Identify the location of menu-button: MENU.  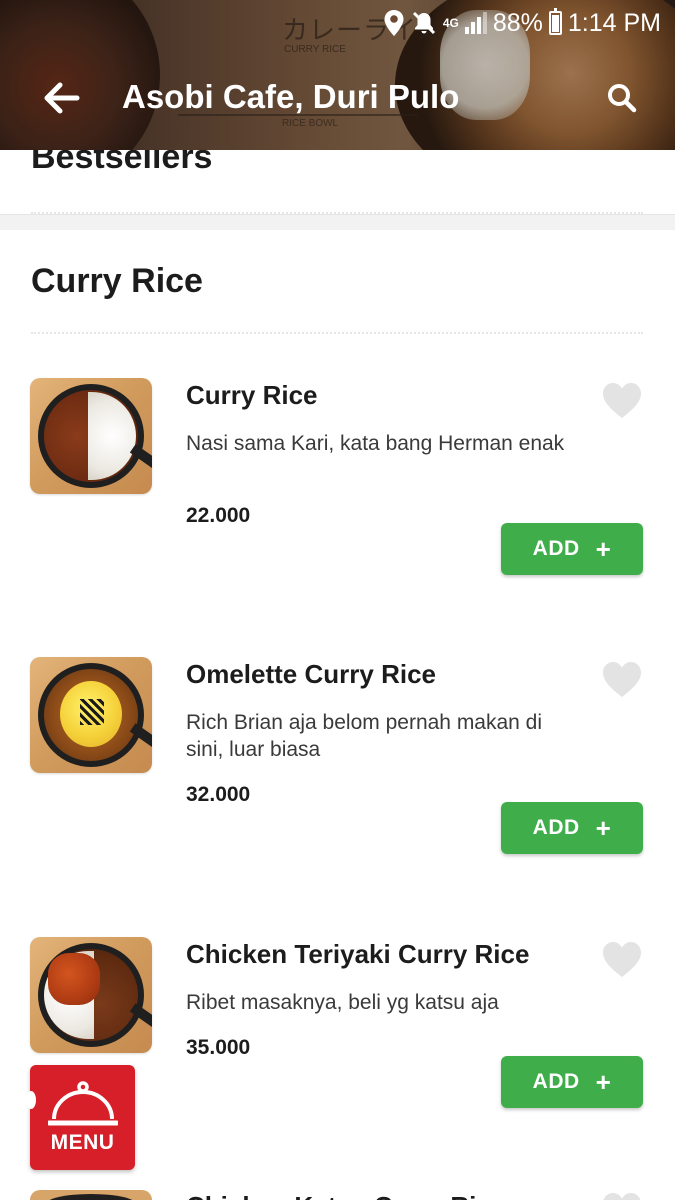
(80, 1117).